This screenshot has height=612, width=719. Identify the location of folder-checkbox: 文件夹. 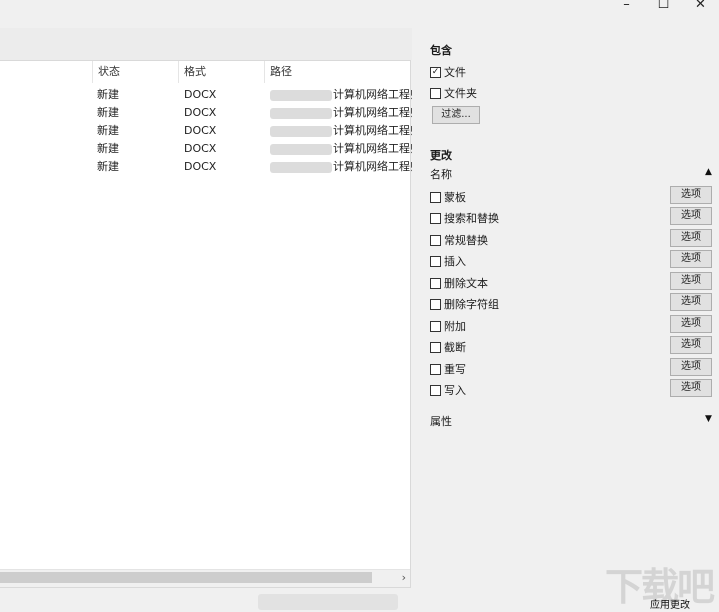
(453, 93).